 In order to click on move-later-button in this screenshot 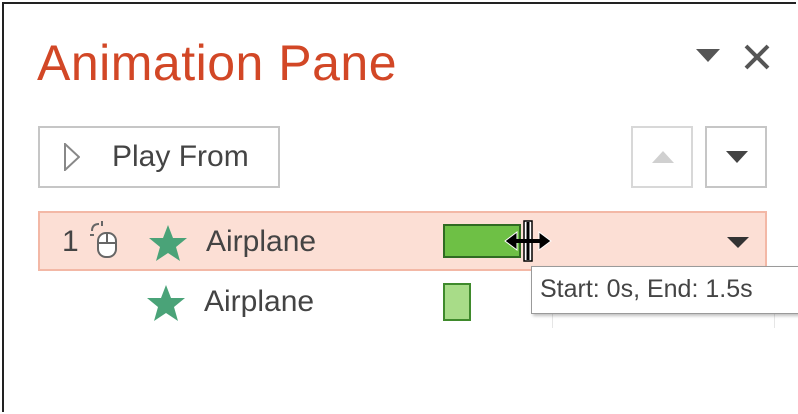, I will do `click(736, 157)`.